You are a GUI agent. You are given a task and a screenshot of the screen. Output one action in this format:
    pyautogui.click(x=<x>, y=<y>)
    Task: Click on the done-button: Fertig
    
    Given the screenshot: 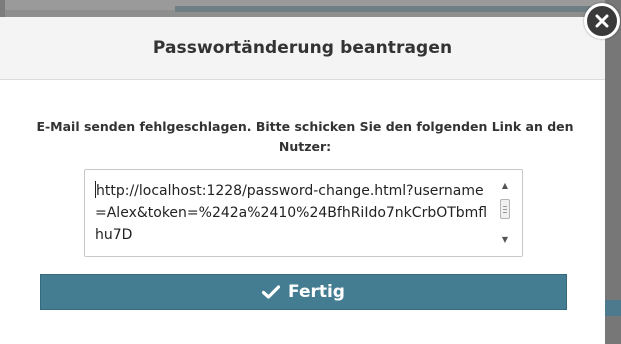 What is the action you would take?
    pyautogui.click(x=303, y=292)
    